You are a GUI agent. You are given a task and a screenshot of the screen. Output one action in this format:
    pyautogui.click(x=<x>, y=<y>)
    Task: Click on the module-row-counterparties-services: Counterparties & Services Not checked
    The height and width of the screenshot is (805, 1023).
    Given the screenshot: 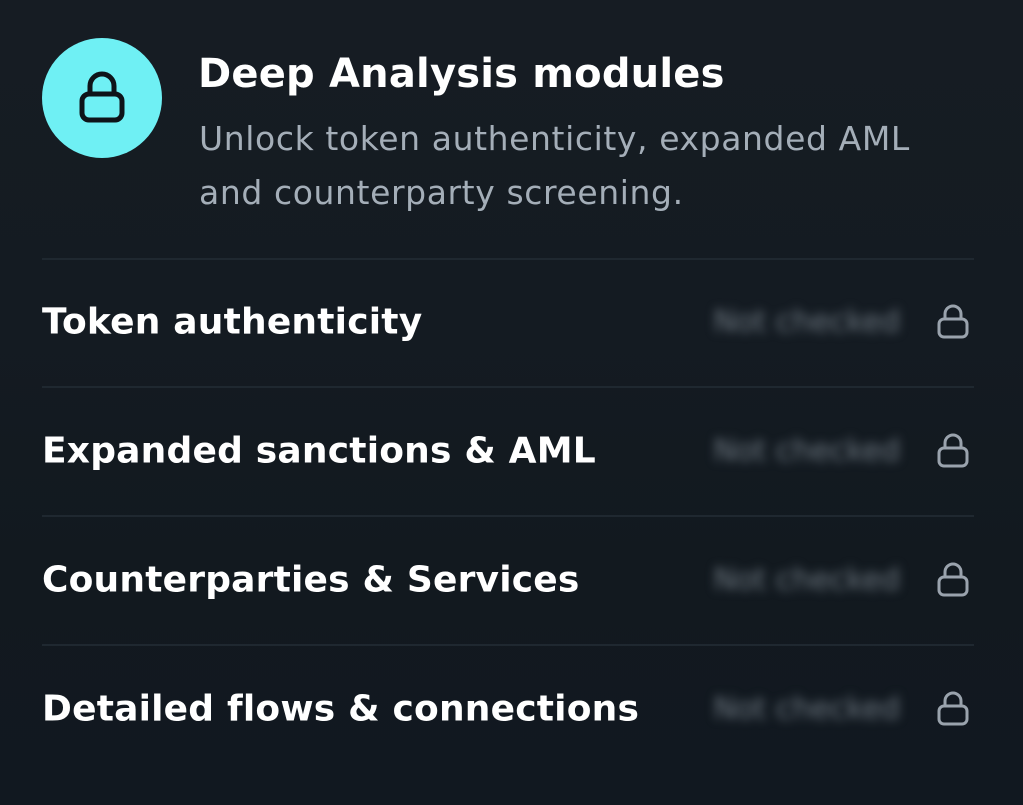 What is the action you would take?
    pyautogui.click(x=508, y=580)
    